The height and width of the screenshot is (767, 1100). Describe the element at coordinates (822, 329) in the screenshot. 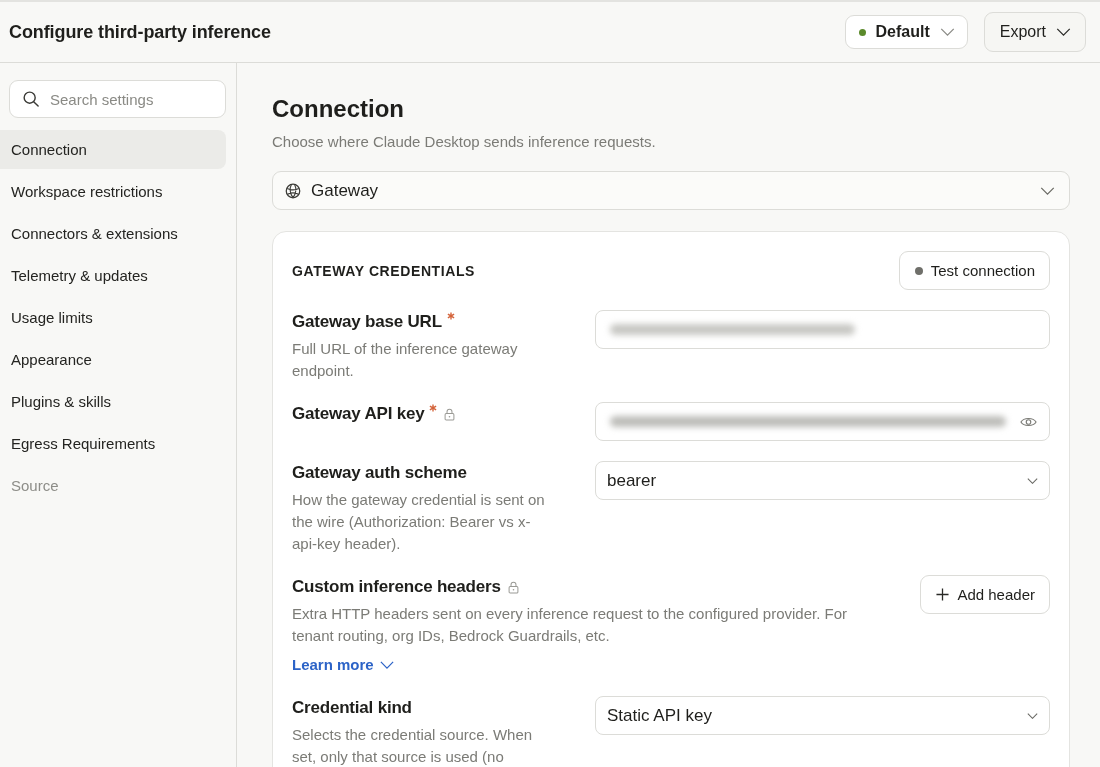

I see `url-input-field` at that location.